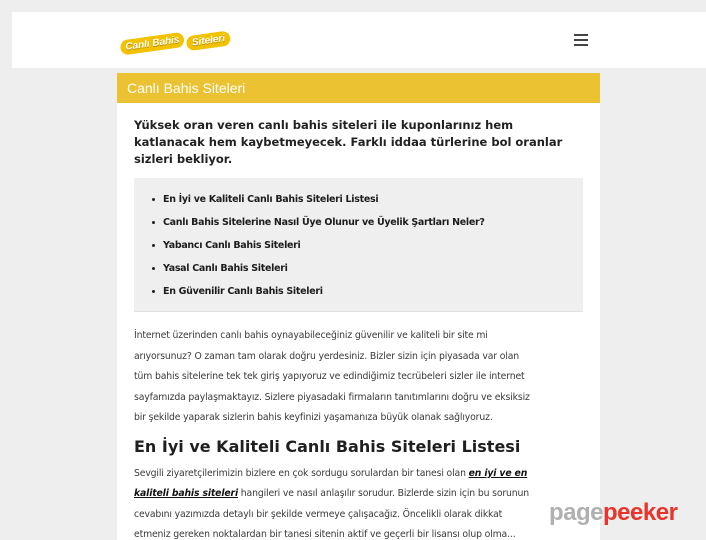  I want to click on logo-text-2: Siteleri, so click(209, 40).